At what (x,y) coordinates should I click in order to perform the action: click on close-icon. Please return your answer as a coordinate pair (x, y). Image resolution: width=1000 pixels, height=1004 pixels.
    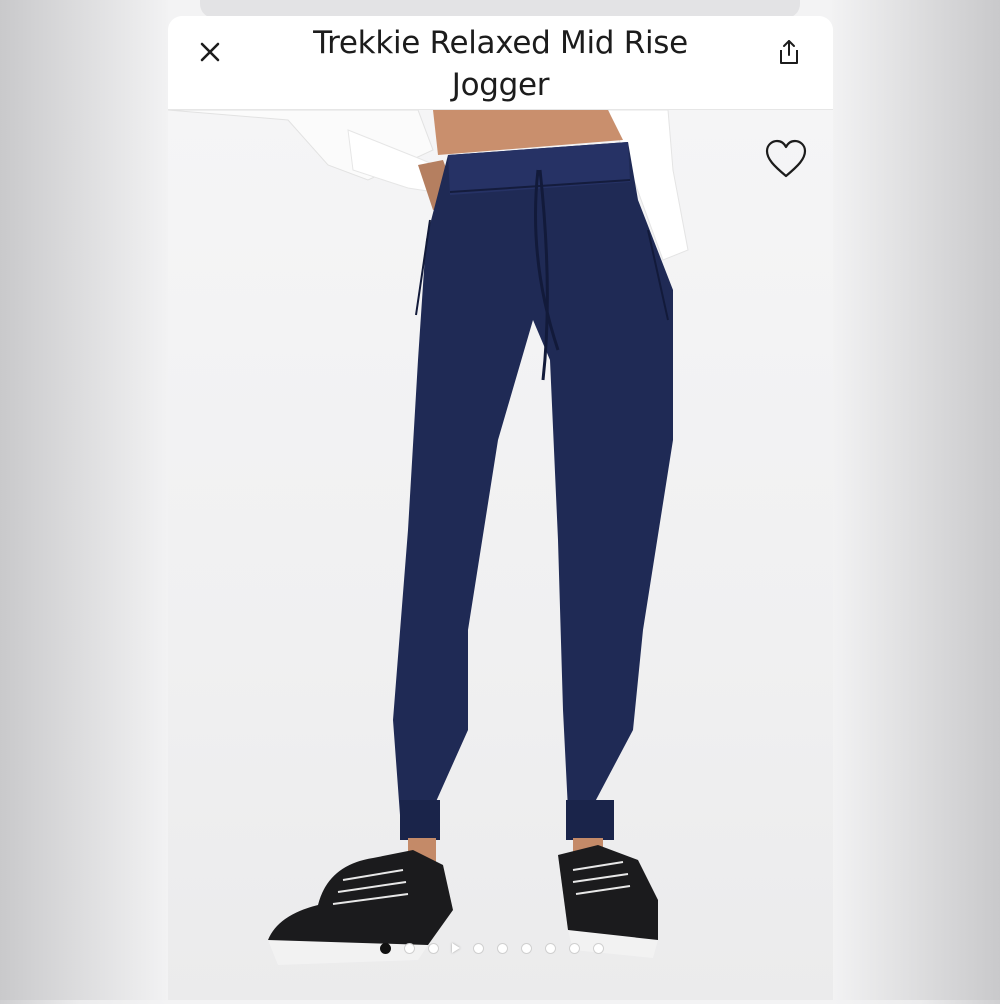
    Looking at the image, I should click on (210, 52).